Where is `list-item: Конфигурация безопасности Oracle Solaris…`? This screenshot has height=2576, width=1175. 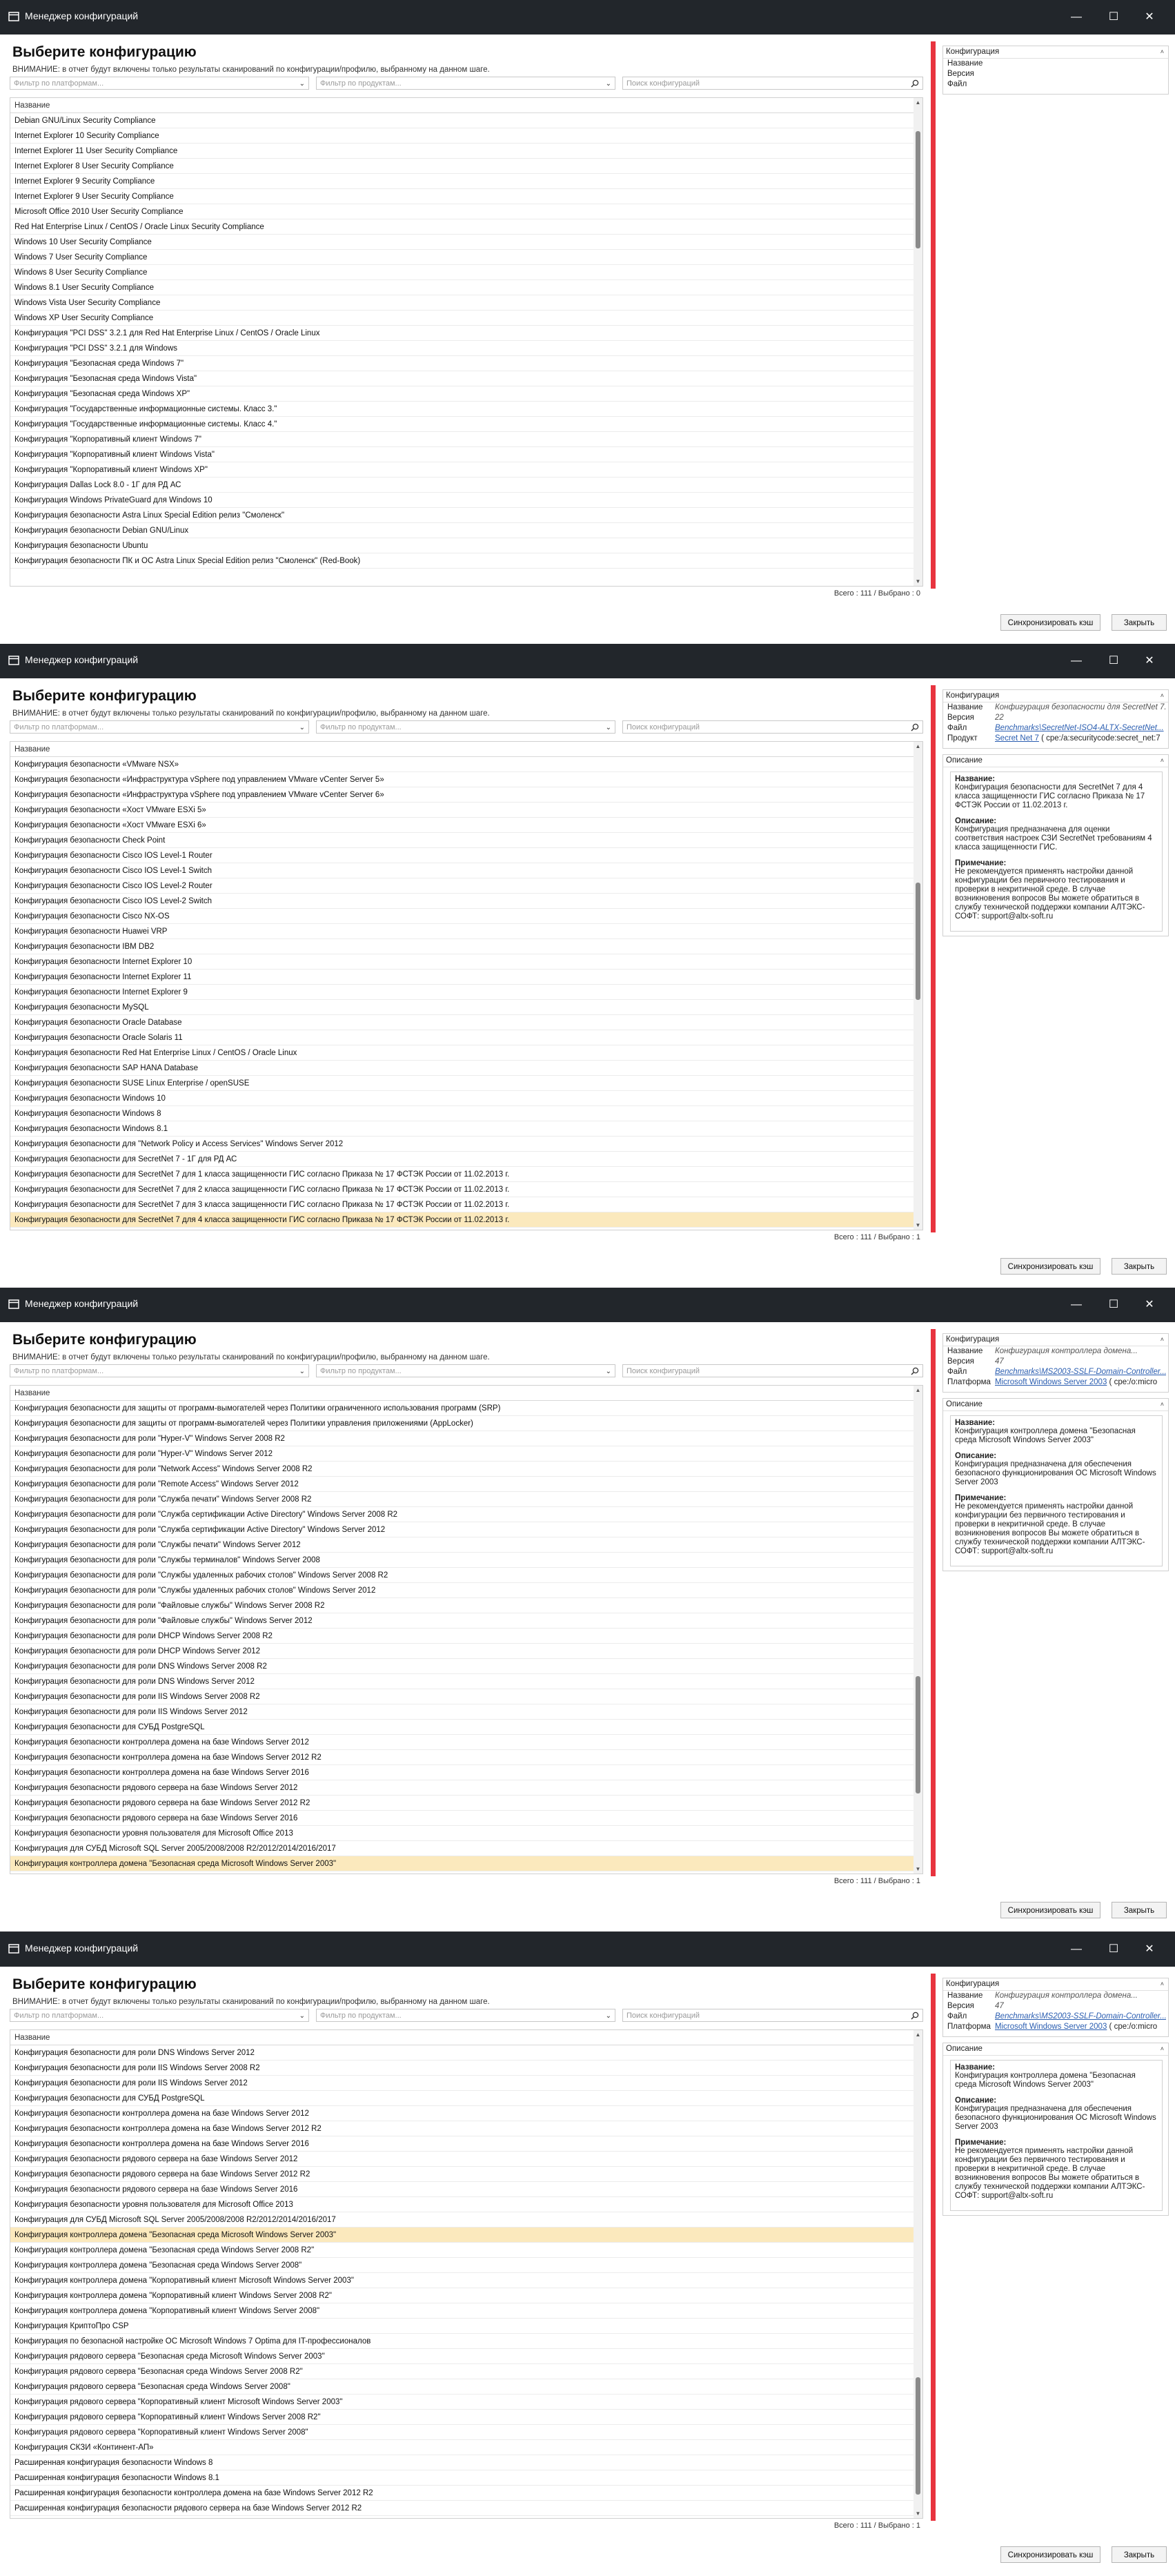
list-item: Конфигурация безопасности Oracle Solaris… is located at coordinates (462, 1037).